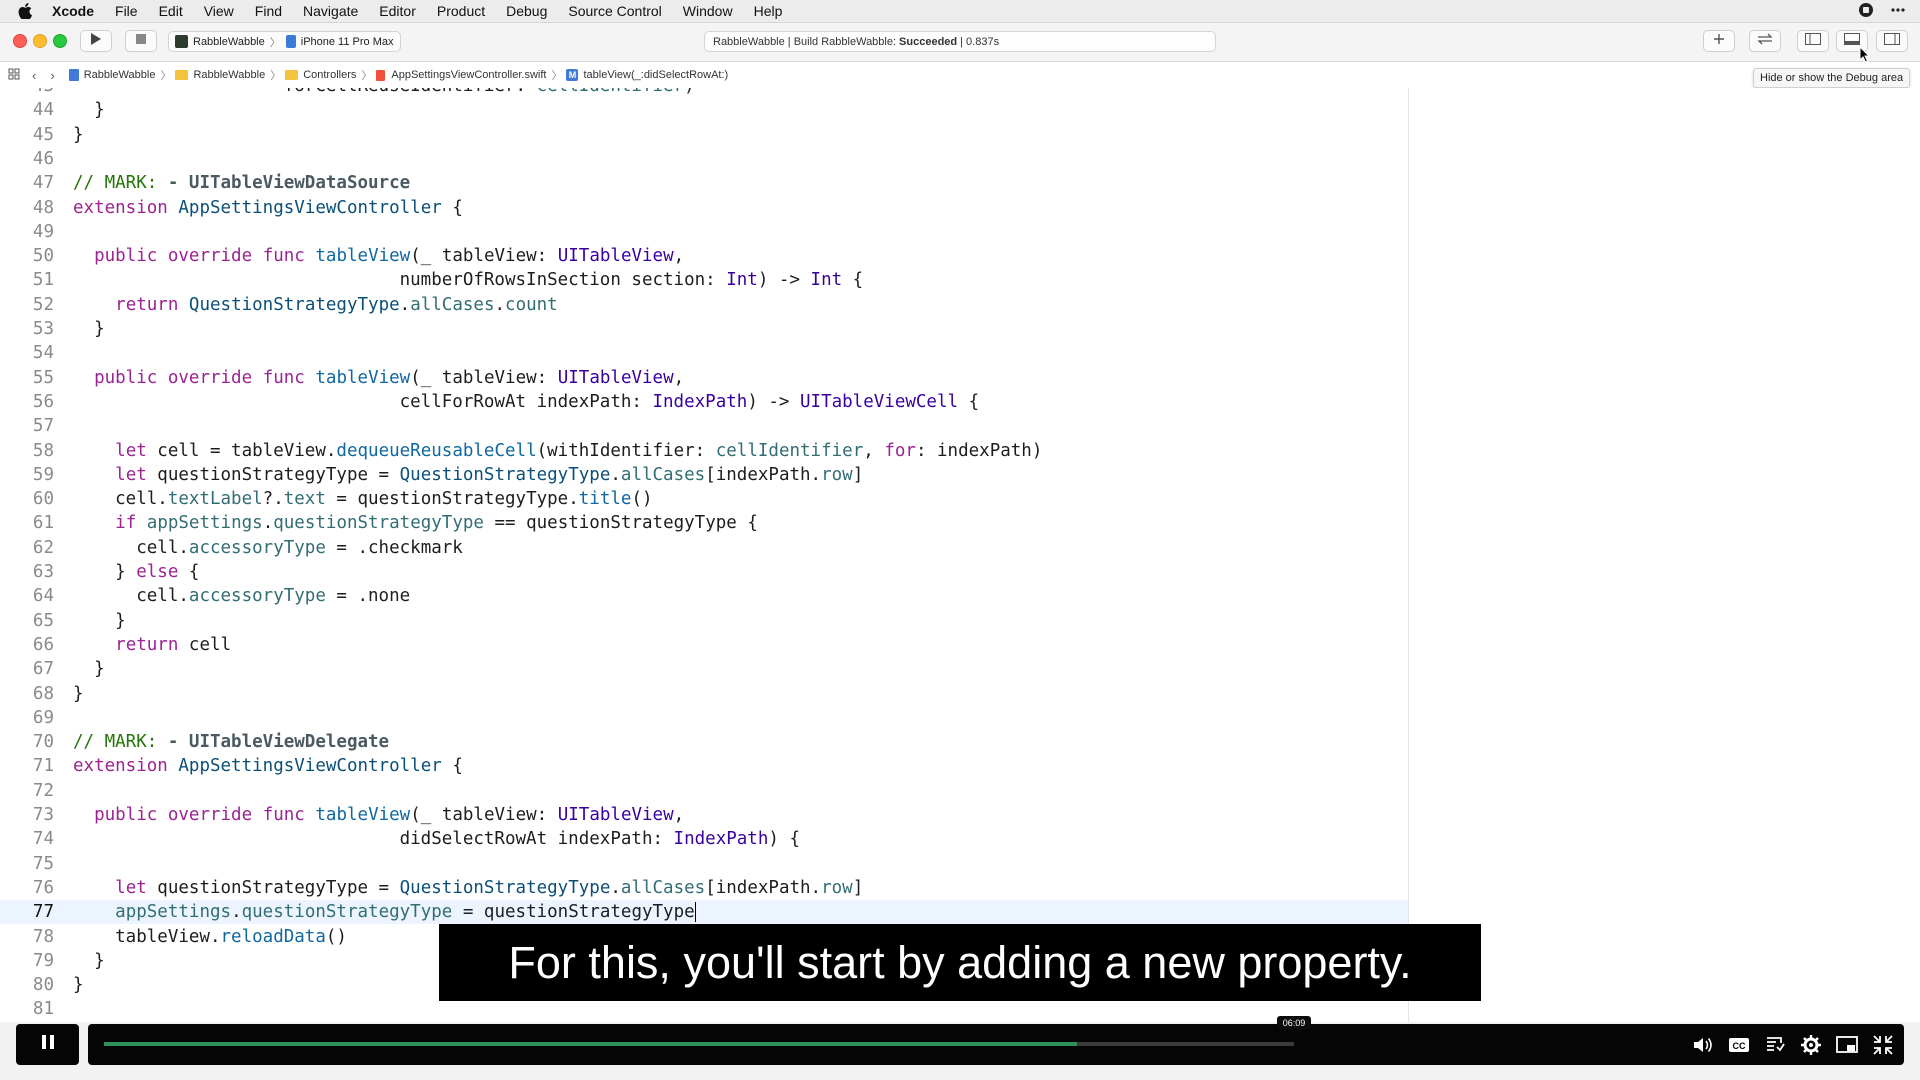 The width and height of the screenshot is (1920, 1080). What do you see at coordinates (1813, 41) in the screenshot?
I see `navigator-toggle-button` at bounding box center [1813, 41].